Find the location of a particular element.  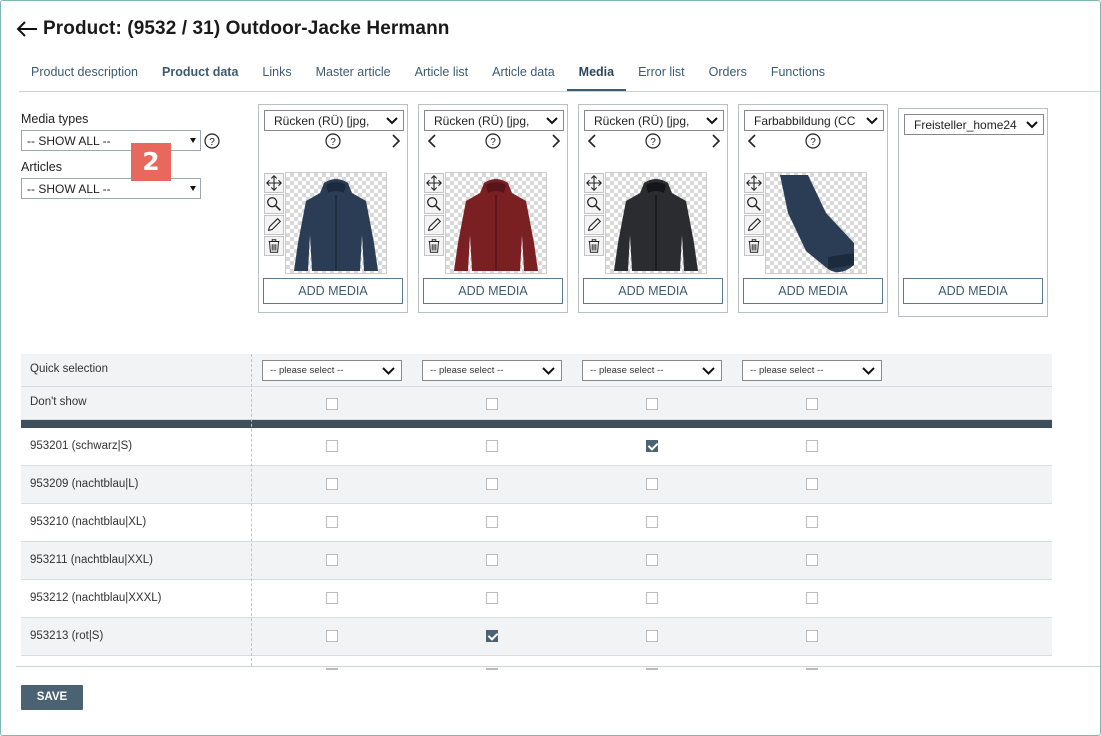

column-divider is located at coordinates (251, 510).